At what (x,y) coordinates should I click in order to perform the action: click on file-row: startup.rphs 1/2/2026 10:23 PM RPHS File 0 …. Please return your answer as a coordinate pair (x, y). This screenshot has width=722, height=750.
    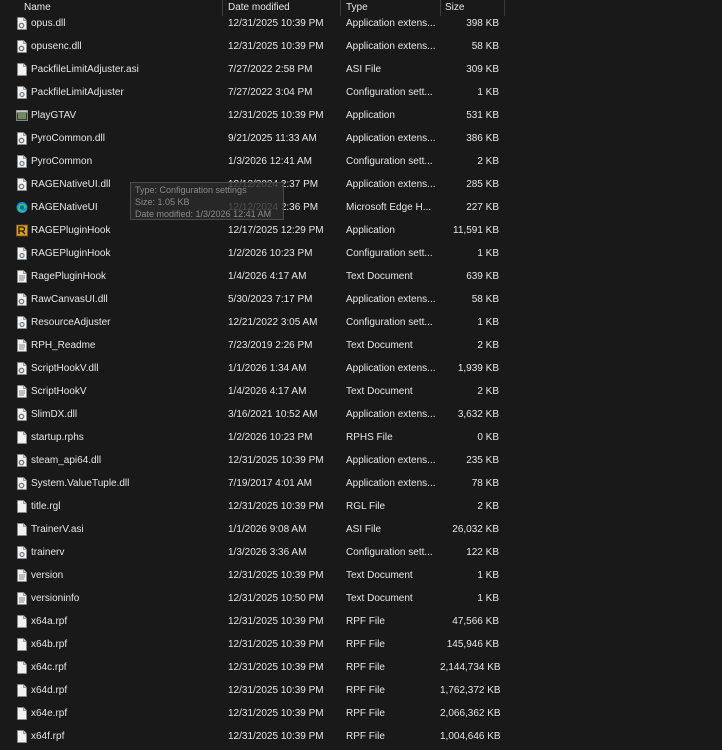
    Looking at the image, I should click on (361, 437).